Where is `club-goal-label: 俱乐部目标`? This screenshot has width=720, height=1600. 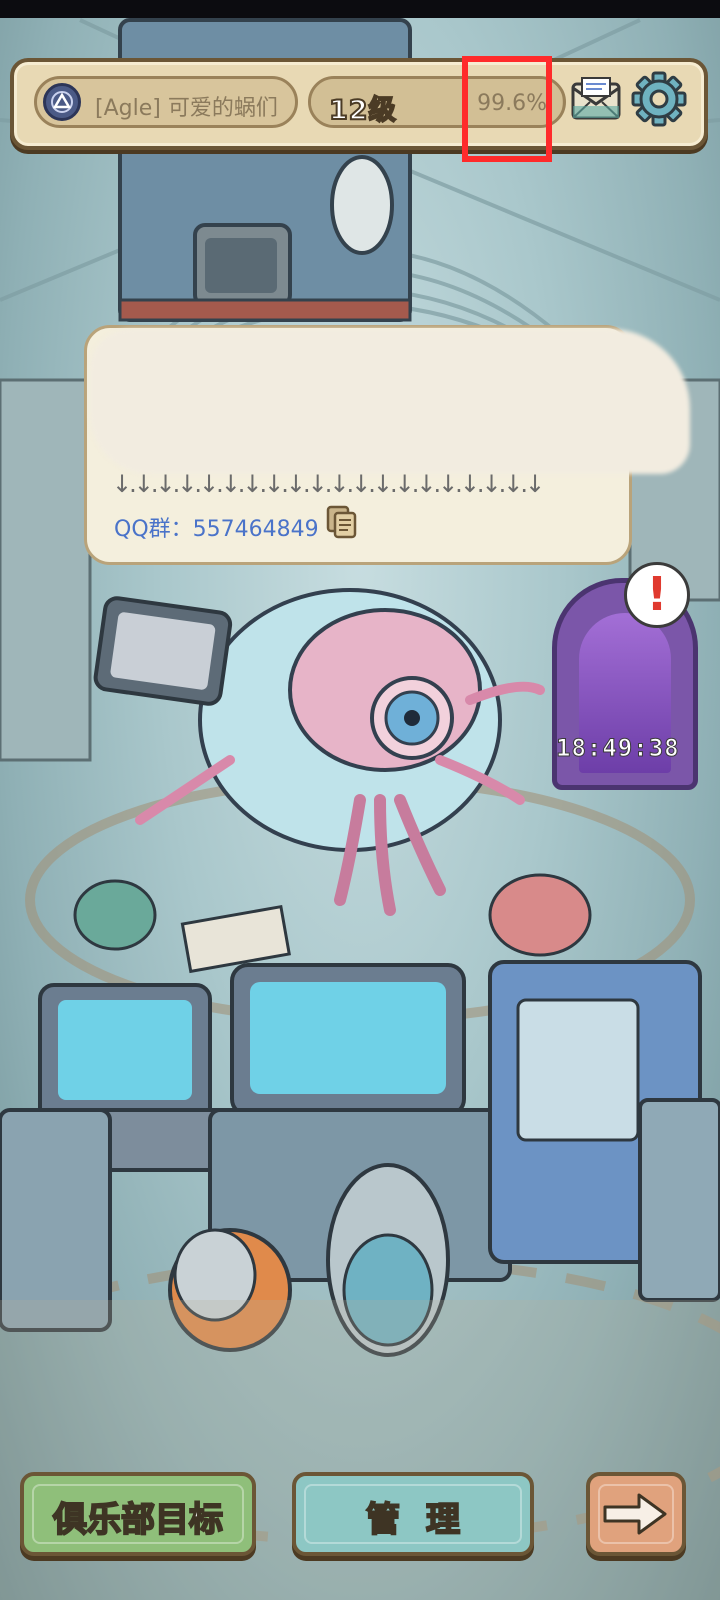
club-goal-label: 俱乐部目标 is located at coordinates (138, 1520).